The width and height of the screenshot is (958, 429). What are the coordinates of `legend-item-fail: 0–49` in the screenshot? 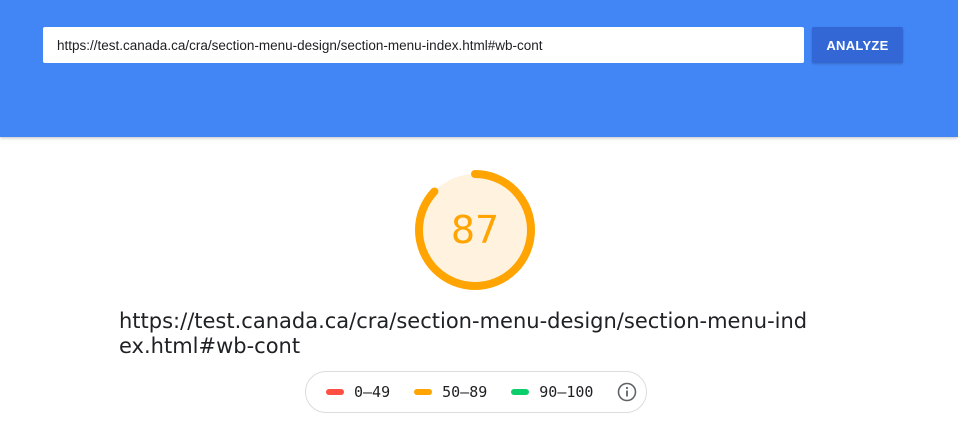 It's located at (358, 392).